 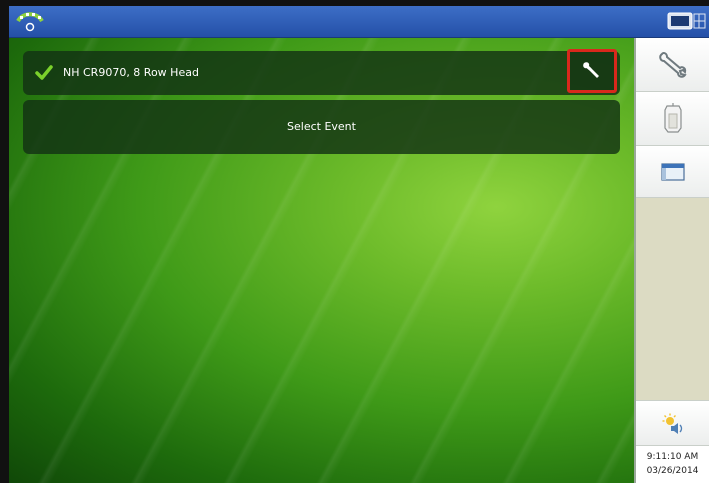 I want to click on gps-satellite-icon, so click(x=30, y=21).